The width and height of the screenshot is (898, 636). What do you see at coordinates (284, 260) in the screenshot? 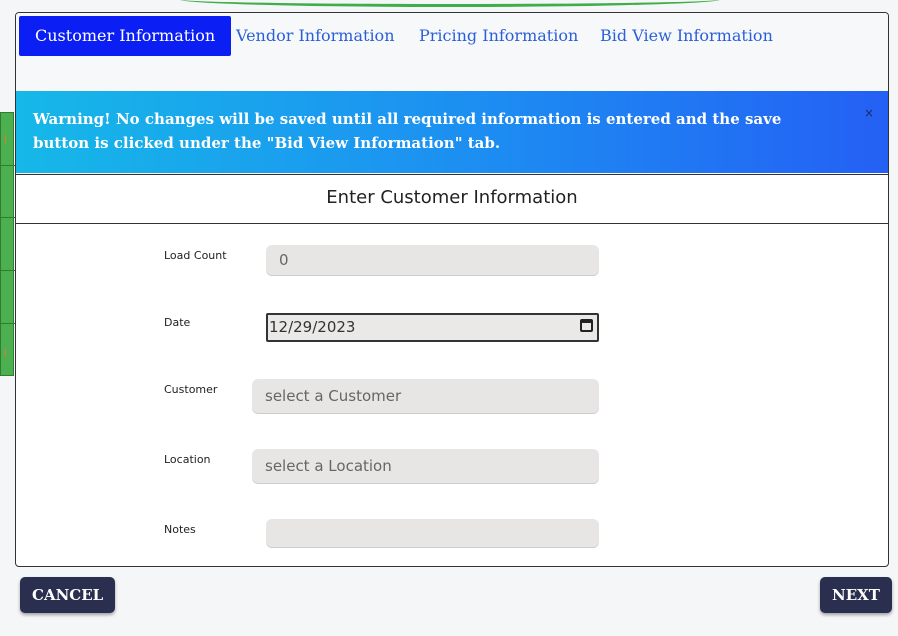
I see `load-count-value: 0` at bounding box center [284, 260].